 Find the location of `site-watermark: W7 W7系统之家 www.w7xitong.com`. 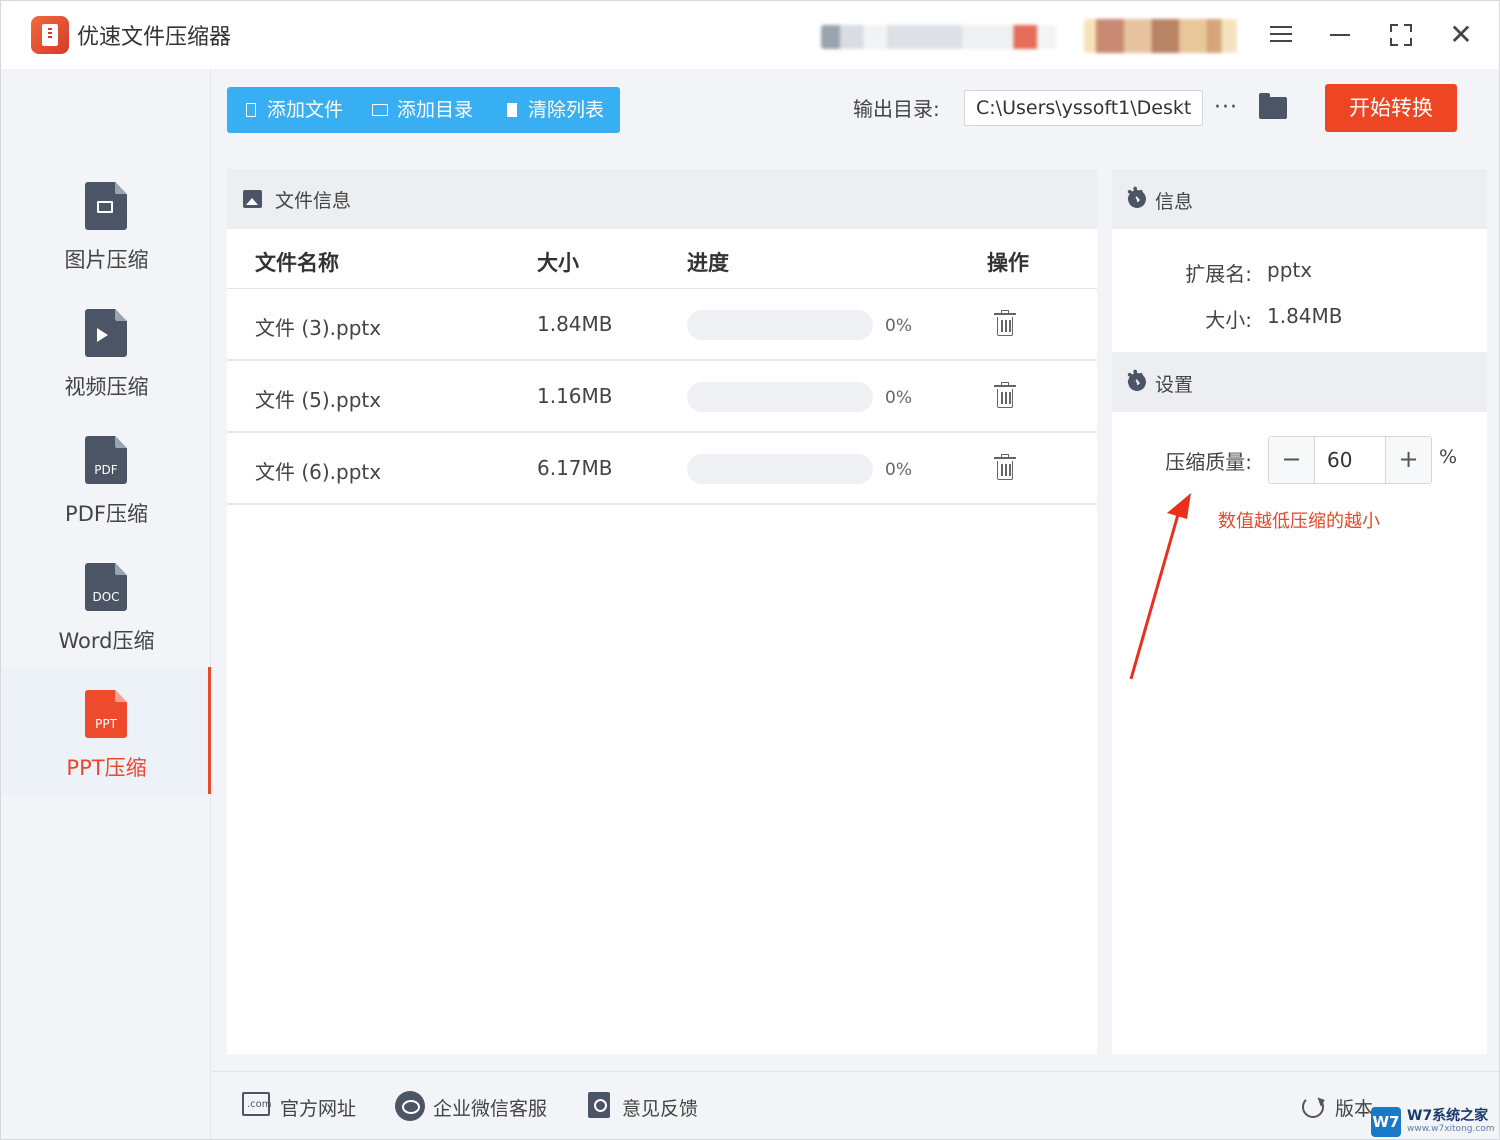

site-watermark: W7 W7系统之家 www.w7xitong.com is located at coordinates (1435, 1122).